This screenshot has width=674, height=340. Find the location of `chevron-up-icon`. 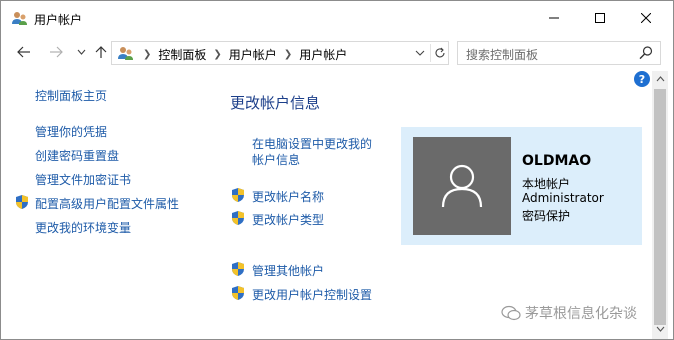

chevron-up-icon is located at coordinates (660, 79).